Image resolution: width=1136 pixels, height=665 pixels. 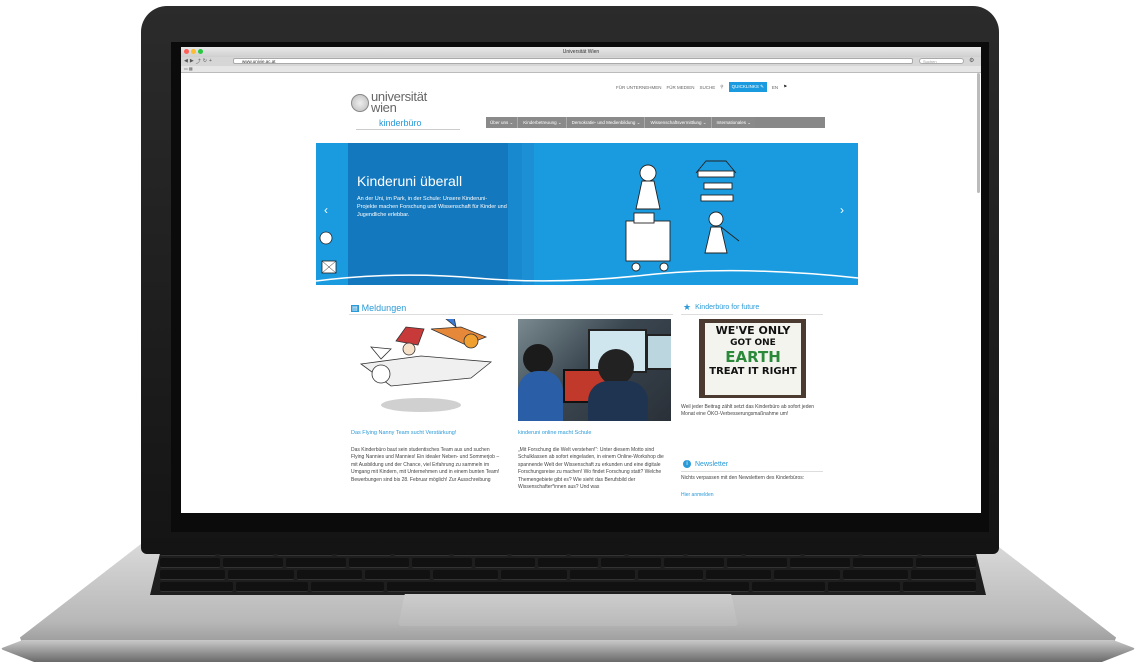 I want to click on window-controls, so click(x=193, y=51).